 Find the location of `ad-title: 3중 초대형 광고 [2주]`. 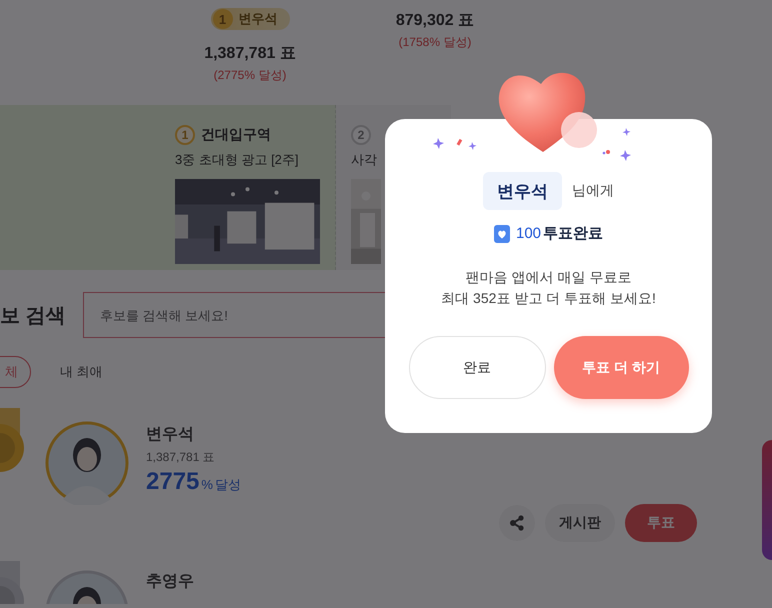

ad-title: 3중 초대형 광고 [2주] is located at coordinates (237, 160).